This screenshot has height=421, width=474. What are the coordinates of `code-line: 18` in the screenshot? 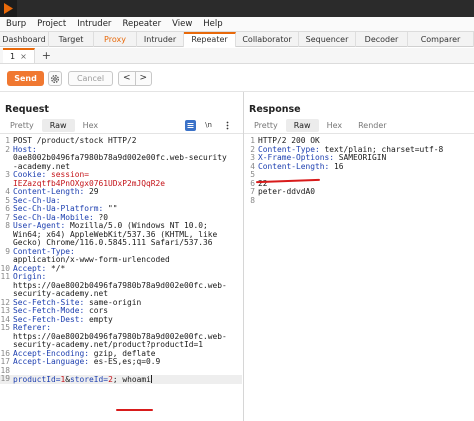 It's located at (121, 371).